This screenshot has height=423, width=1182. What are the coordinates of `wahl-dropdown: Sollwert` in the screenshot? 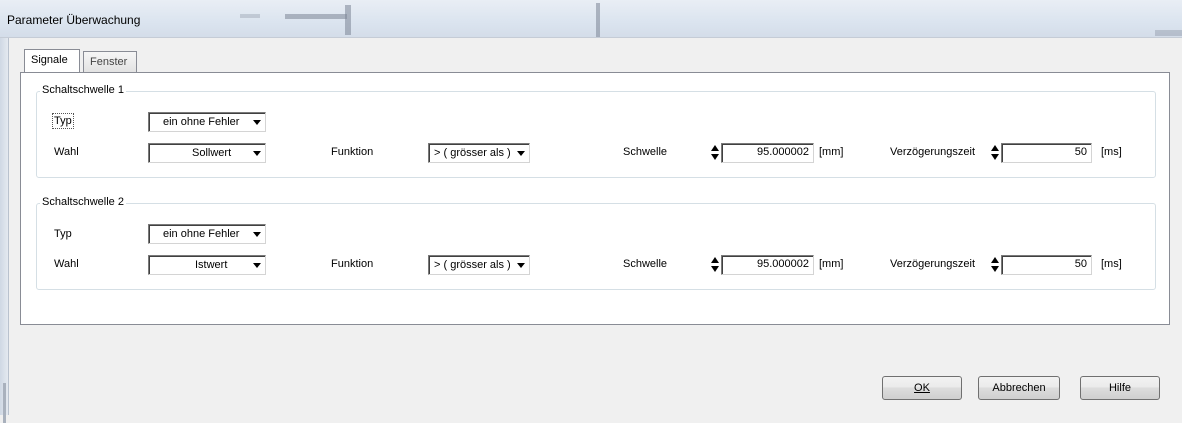 It's located at (207, 153).